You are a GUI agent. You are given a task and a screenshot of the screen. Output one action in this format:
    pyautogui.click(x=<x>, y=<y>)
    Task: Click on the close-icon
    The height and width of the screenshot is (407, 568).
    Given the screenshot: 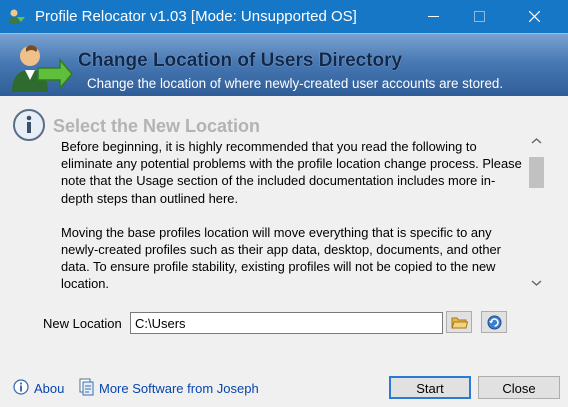 What is the action you would take?
    pyautogui.click(x=534, y=16)
    